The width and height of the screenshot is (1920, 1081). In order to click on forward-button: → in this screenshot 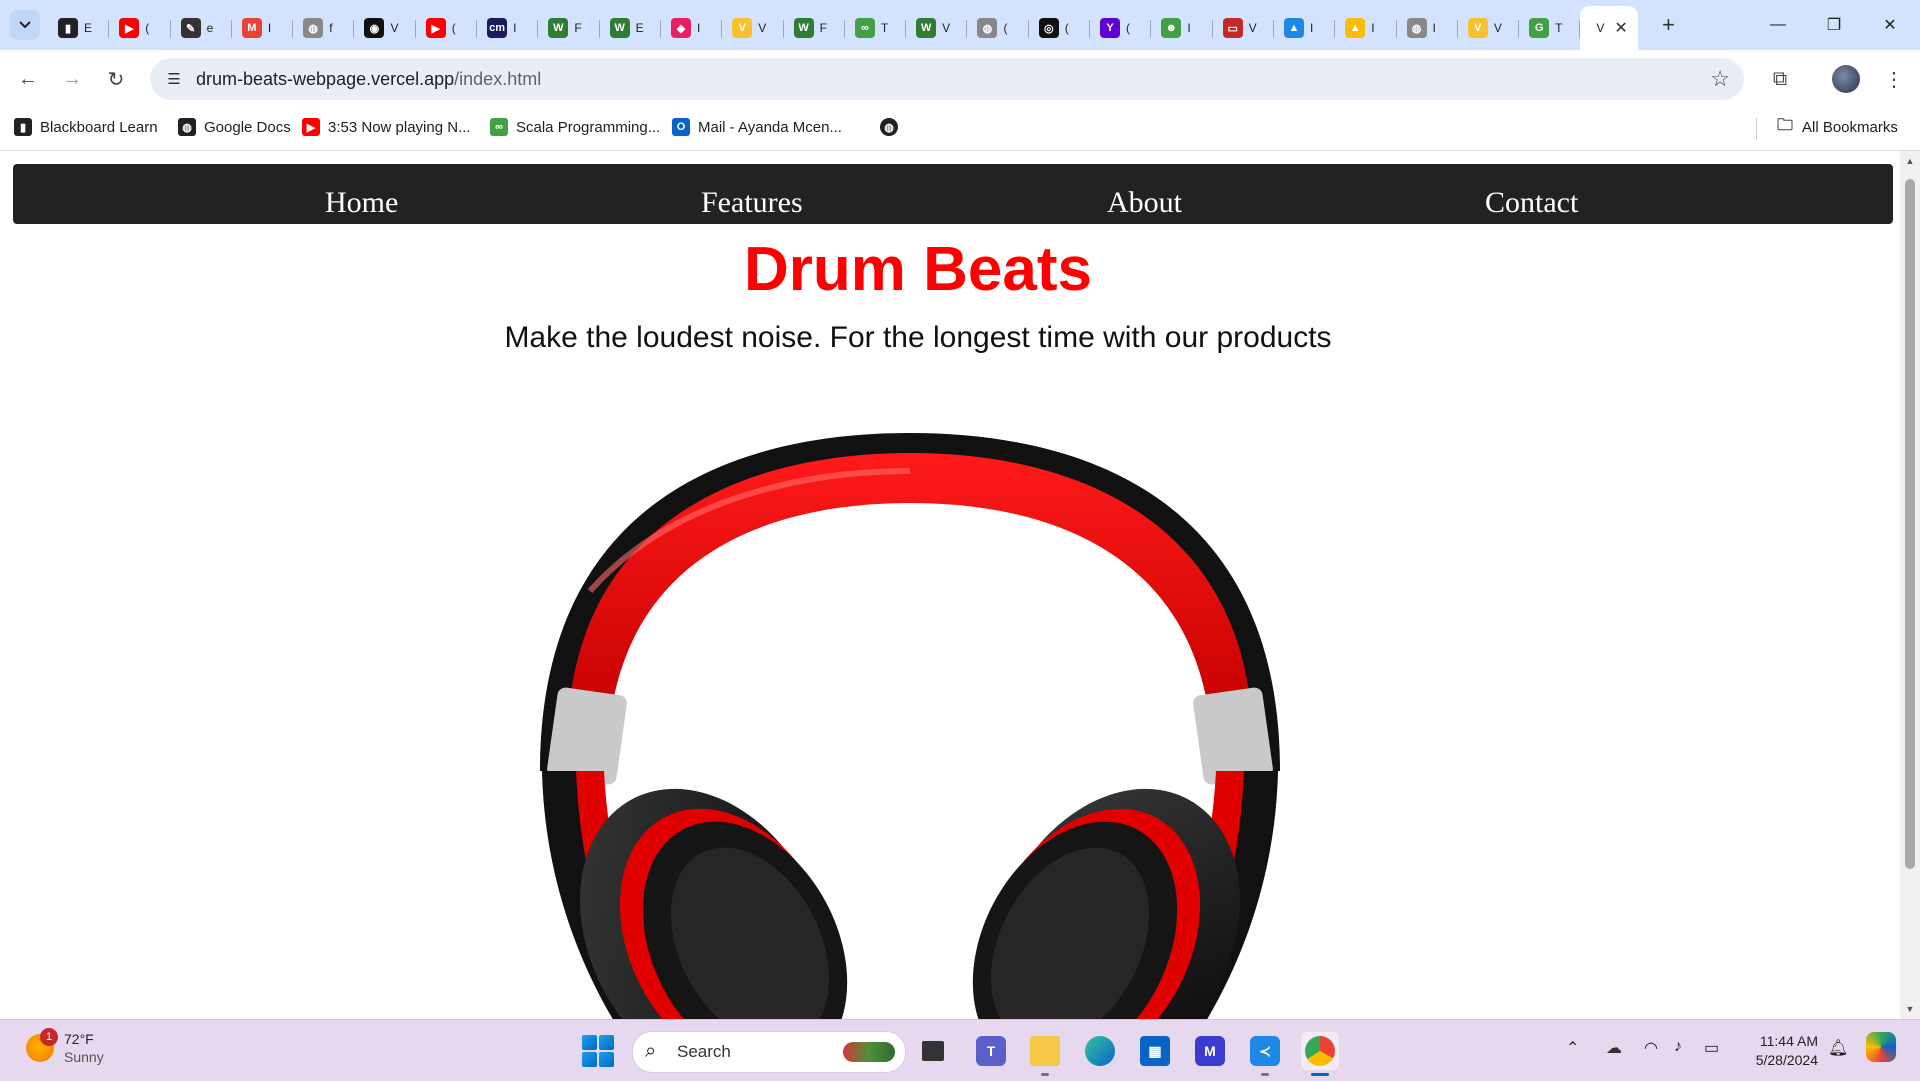, I will do `click(72, 79)`.